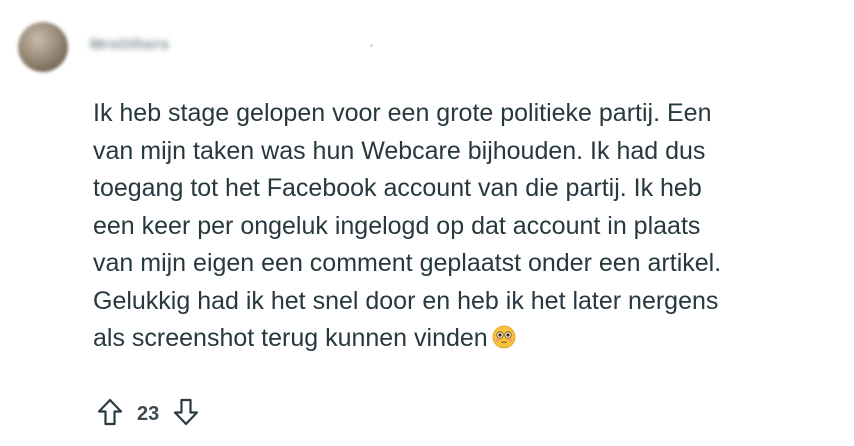 The image size is (854, 446). I want to click on username: MrsOthers, so click(130, 44).